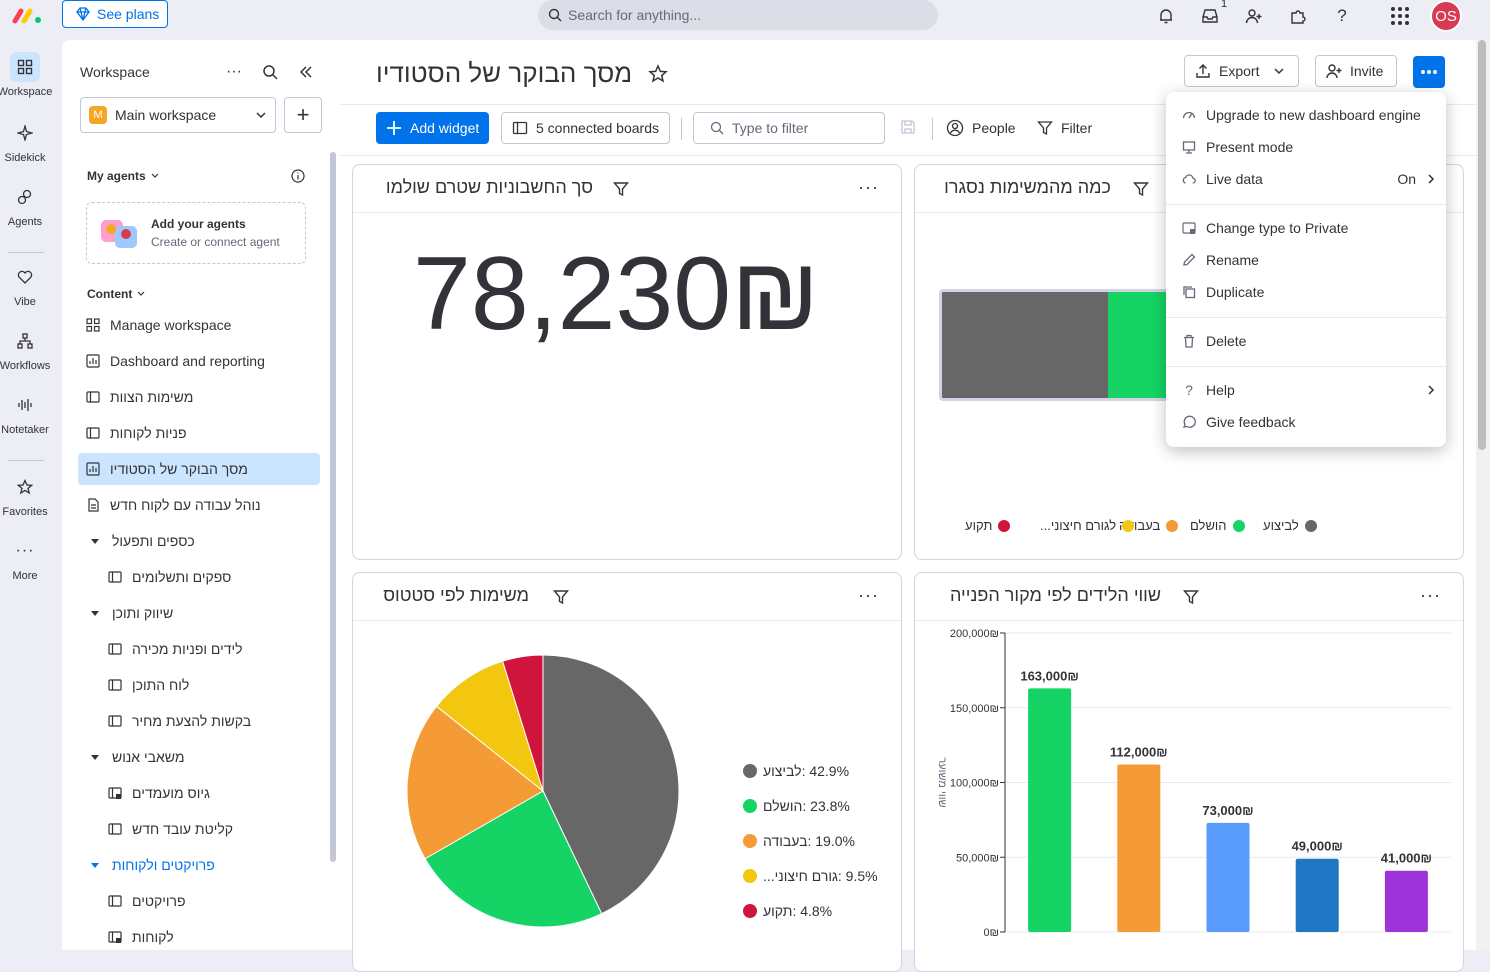 This screenshot has width=1490, height=972. I want to click on nav-notetaker: Notetaker, so click(25, 413).